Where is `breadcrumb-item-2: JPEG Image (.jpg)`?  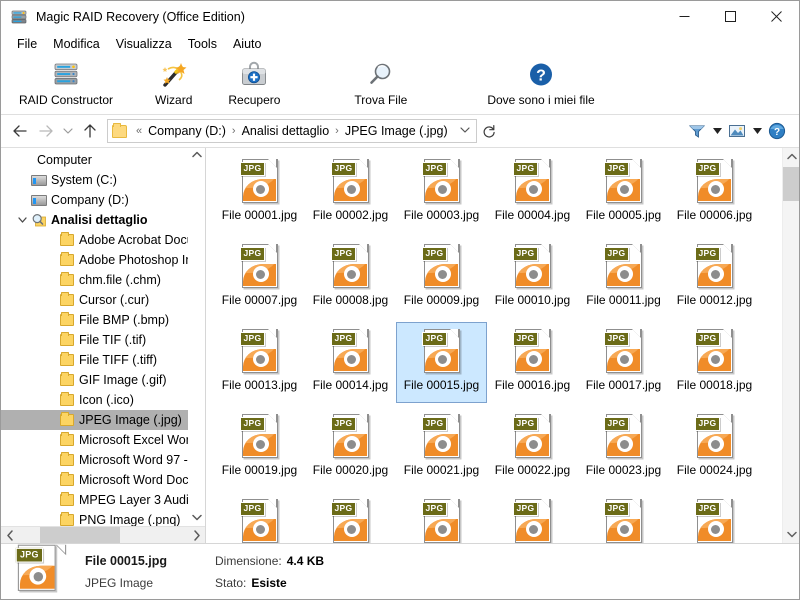 breadcrumb-item-2: JPEG Image (.jpg) is located at coordinates (396, 131).